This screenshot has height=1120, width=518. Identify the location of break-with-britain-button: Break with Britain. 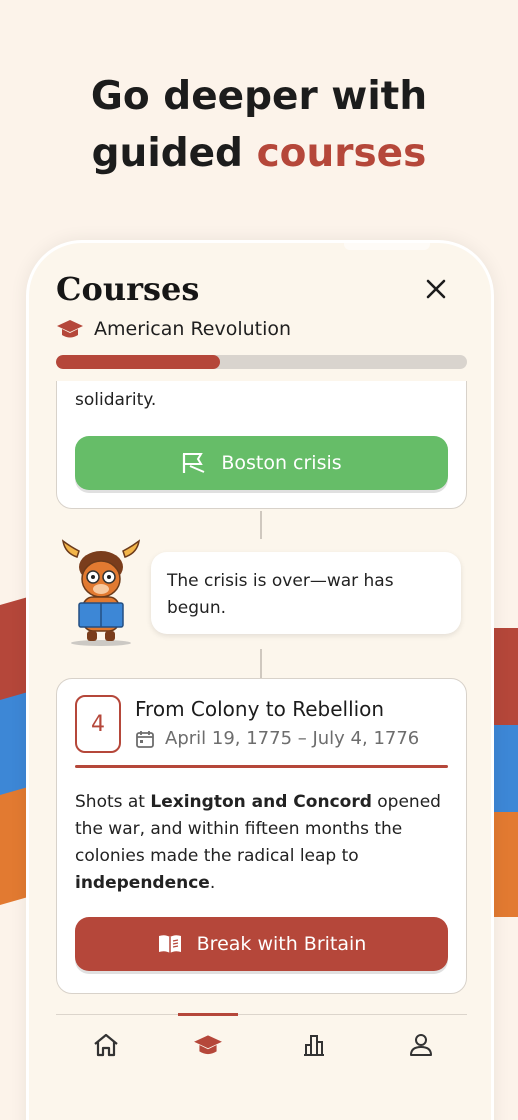
(261, 944).